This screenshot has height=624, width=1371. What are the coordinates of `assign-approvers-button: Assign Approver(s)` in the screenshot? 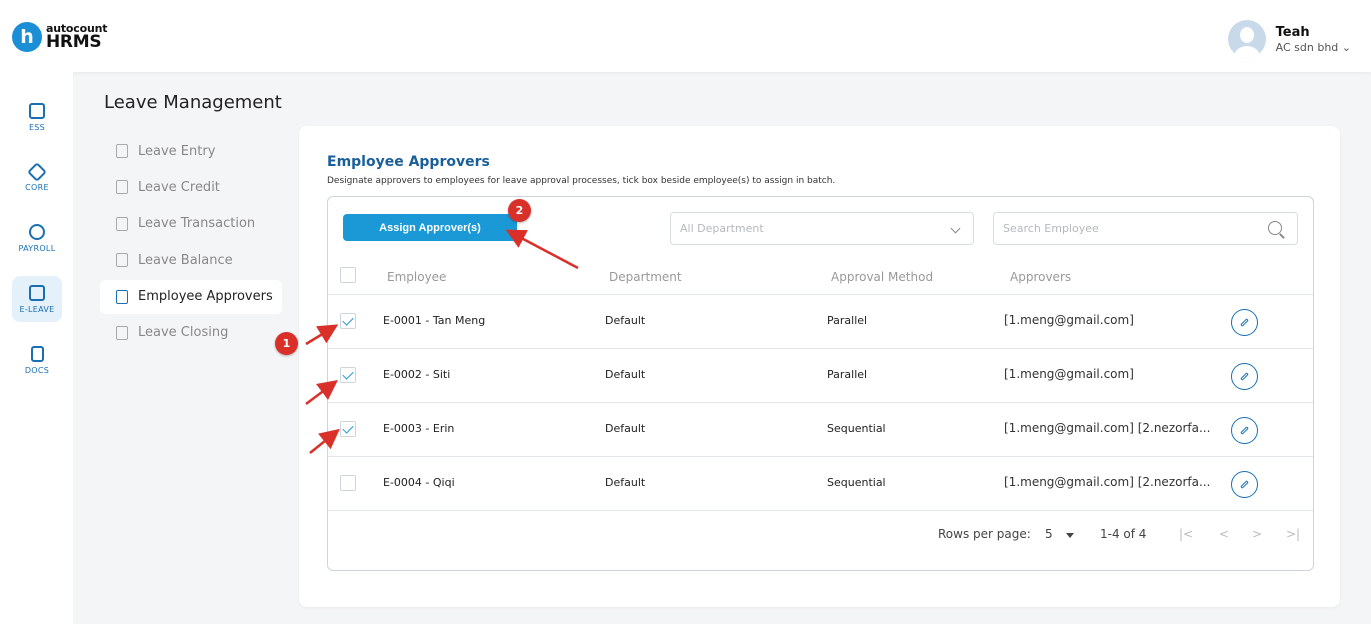 It's located at (430, 227).